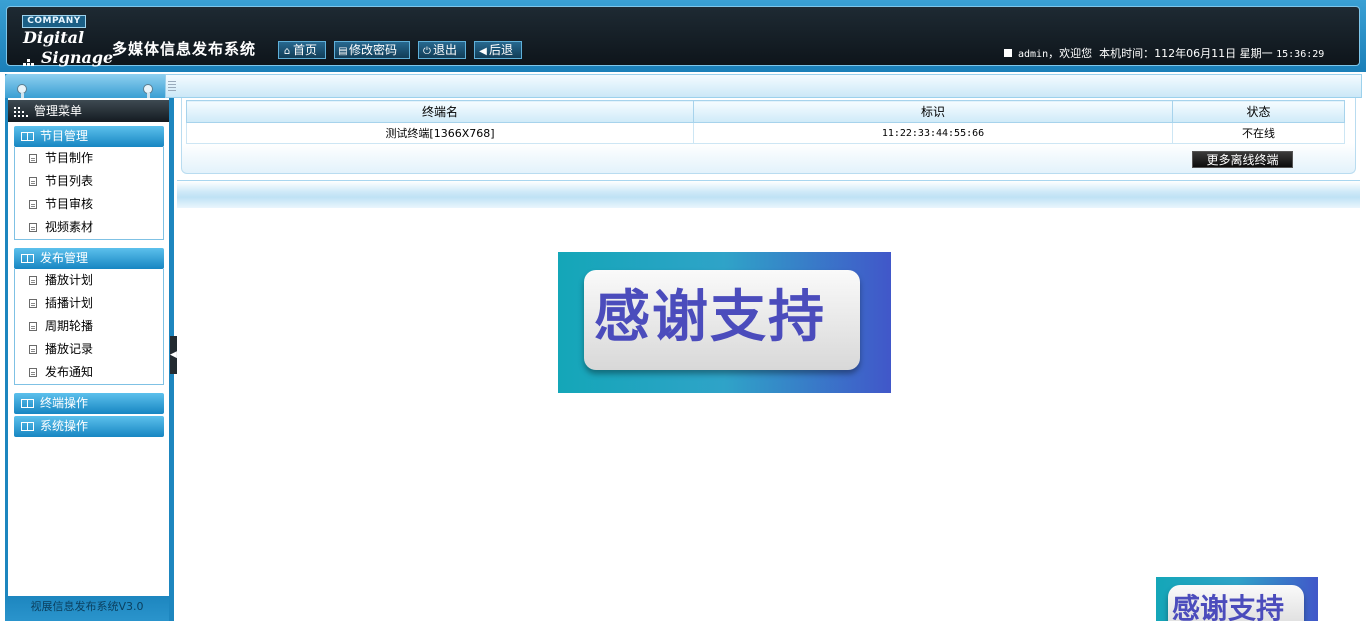 The height and width of the screenshot is (621, 1366). I want to click on group-publish-items: 播放计划 插播计划 周期轮播 播放记录 发布通知, so click(89, 327).